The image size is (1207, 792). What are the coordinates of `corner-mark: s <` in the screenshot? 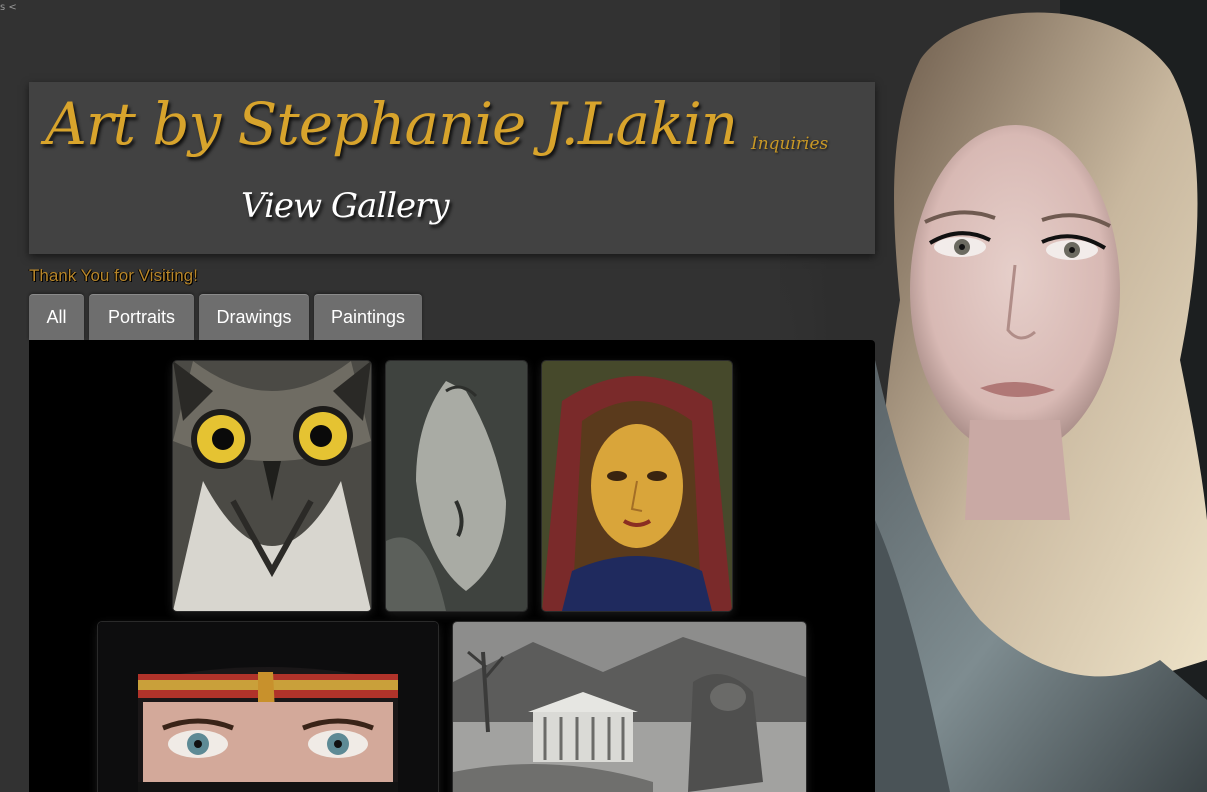 It's located at (8, 7).